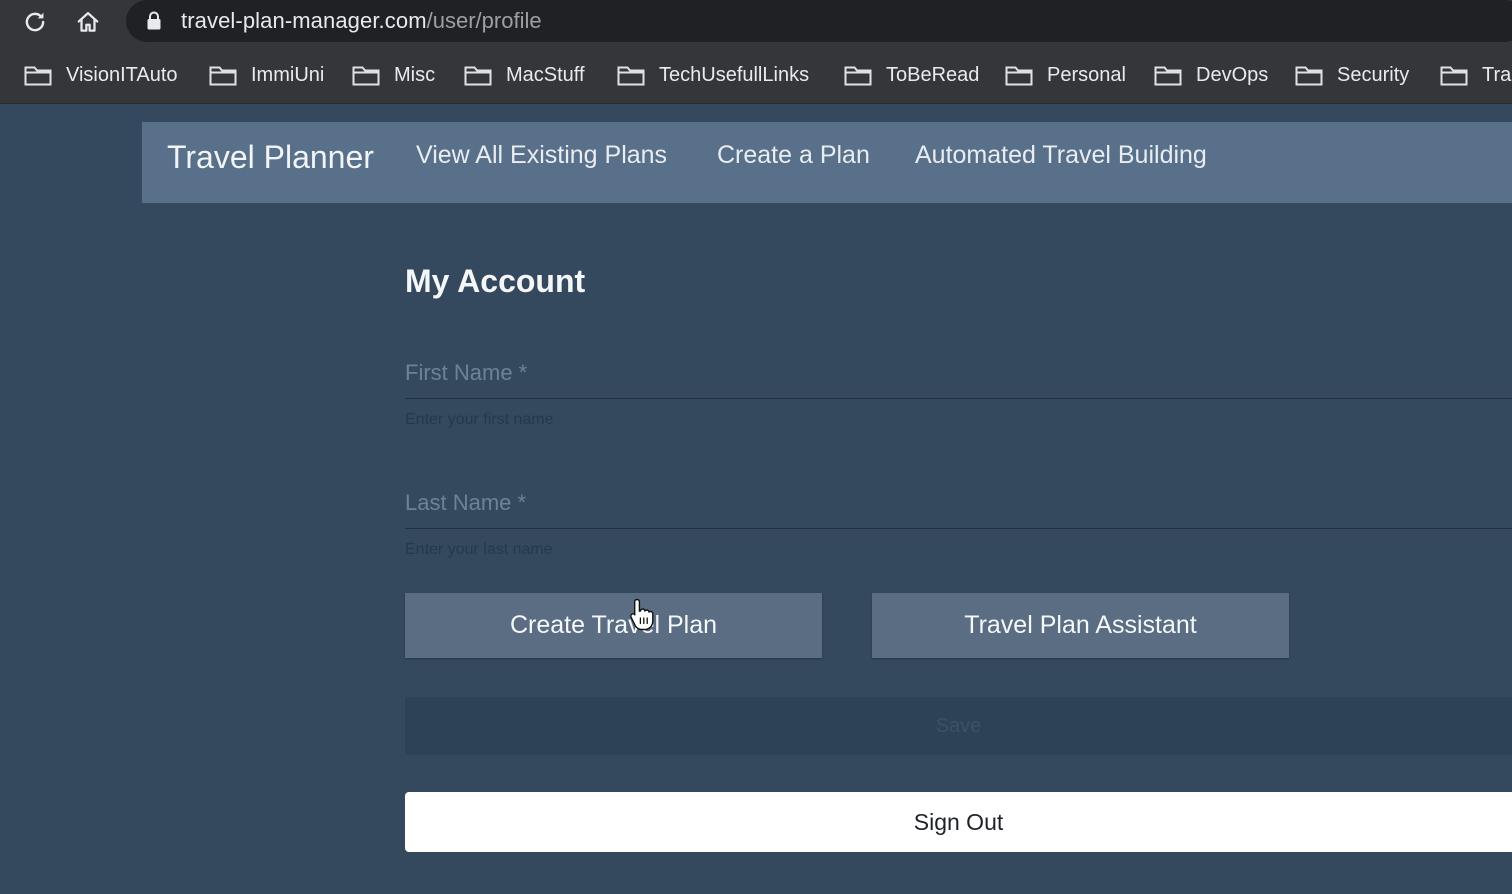 The image size is (1512, 894). I want to click on last-name-helper-text: Enter your last name, so click(479, 549).